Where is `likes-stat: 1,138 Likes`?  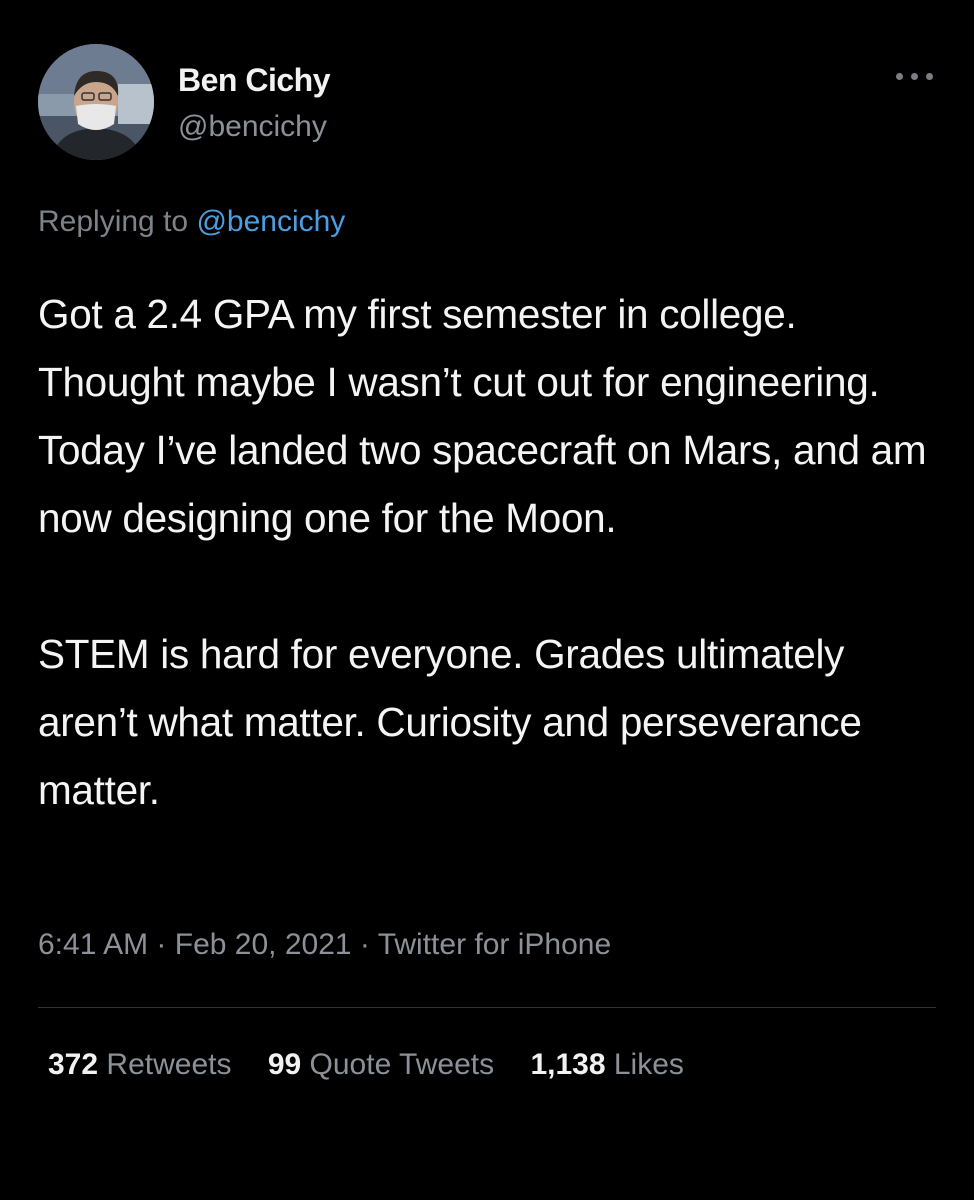
likes-stat: 1,138 Likes is located at coordinates (606, 1065).